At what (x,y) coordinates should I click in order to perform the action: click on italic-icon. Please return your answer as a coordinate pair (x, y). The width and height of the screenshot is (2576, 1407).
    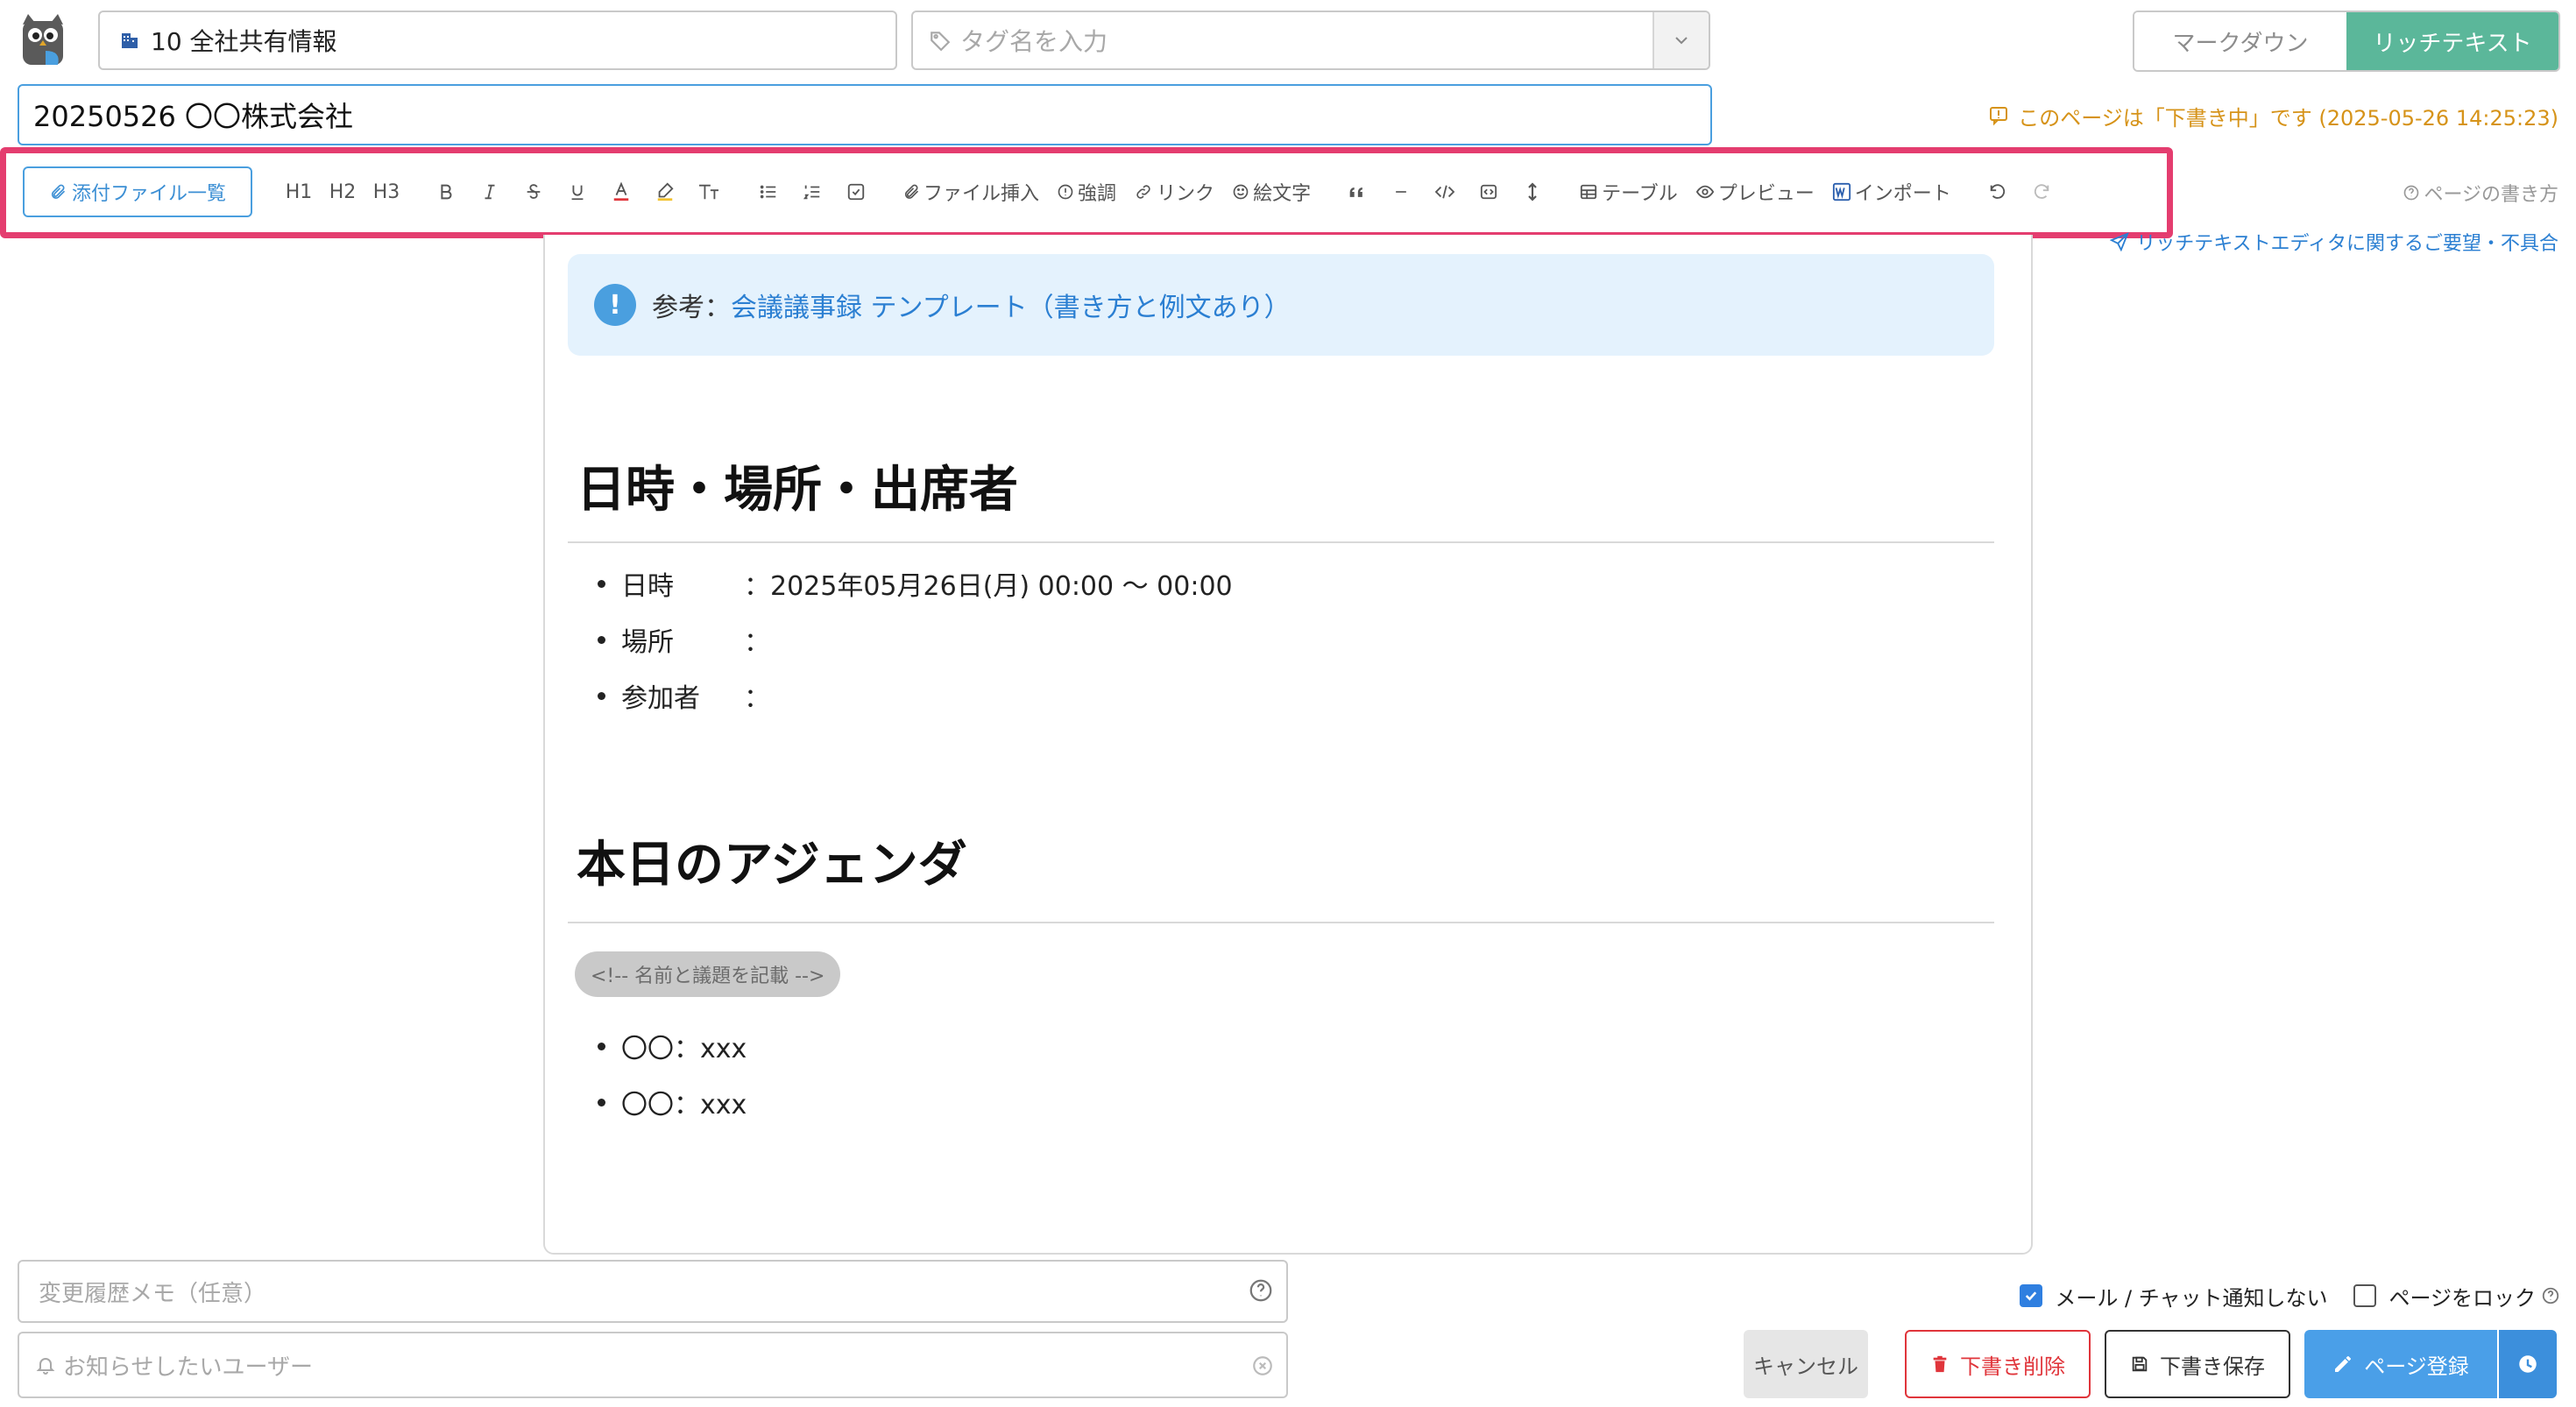
    Looking at the image, I should click on (489, 192).